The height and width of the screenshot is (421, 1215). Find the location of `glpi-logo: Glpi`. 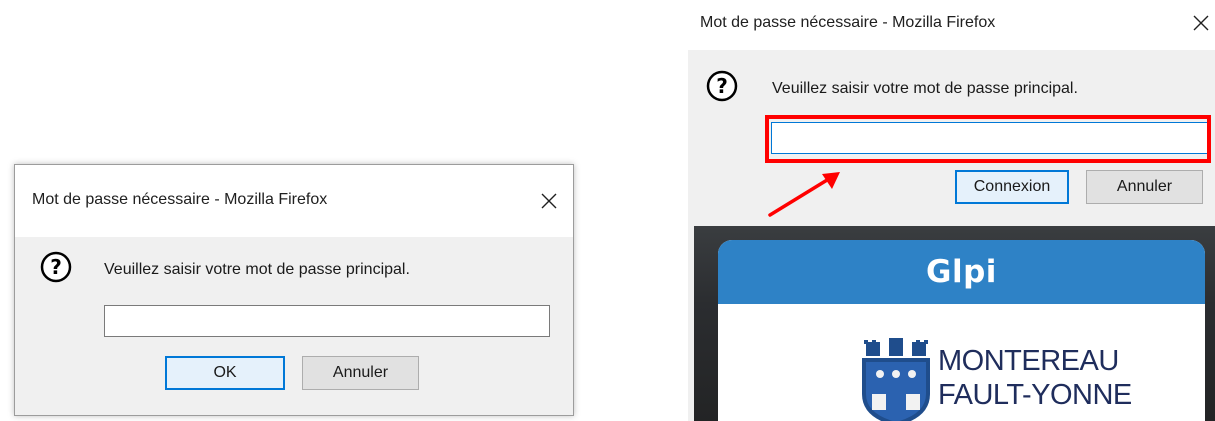

glpi-logo: Glpi is located at coordinates (961, 272).